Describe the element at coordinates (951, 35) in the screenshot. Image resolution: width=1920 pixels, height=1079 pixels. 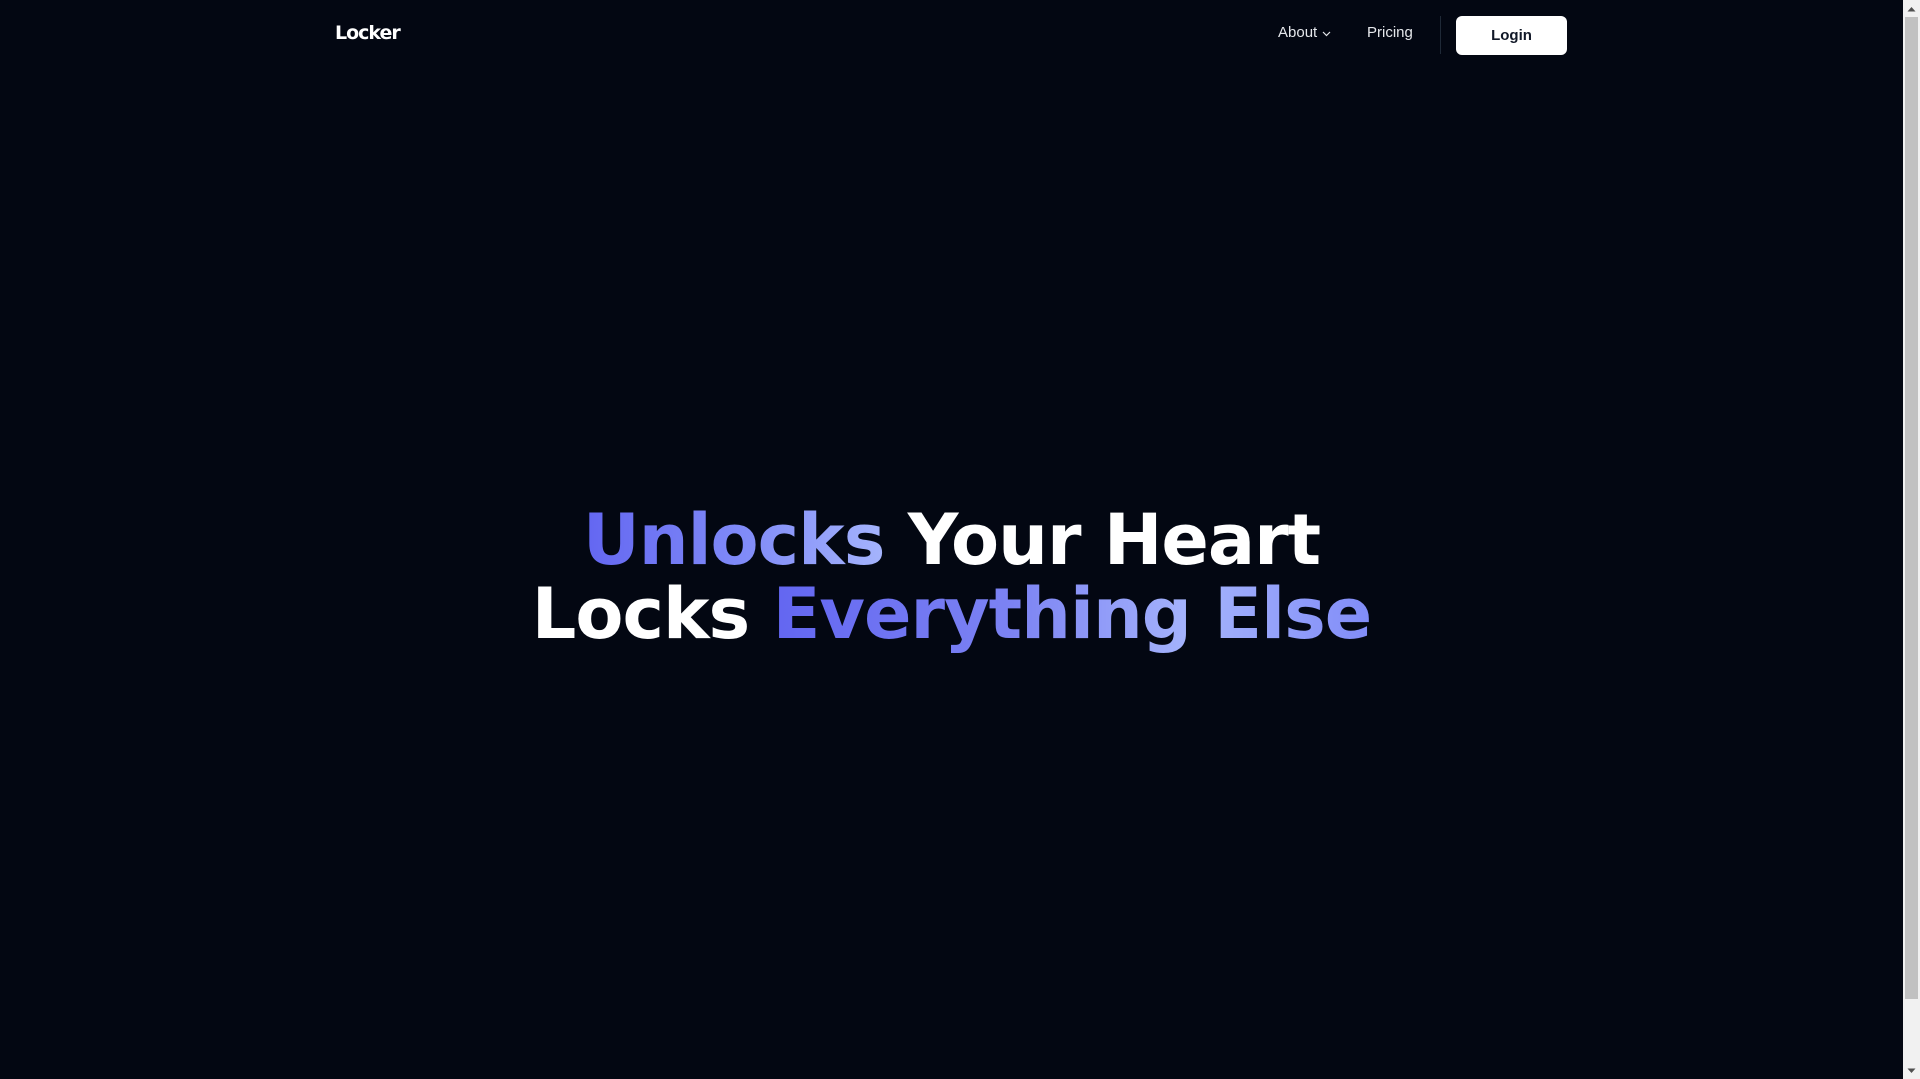
I see `navbar: Locker About Pricing Login` at that location.